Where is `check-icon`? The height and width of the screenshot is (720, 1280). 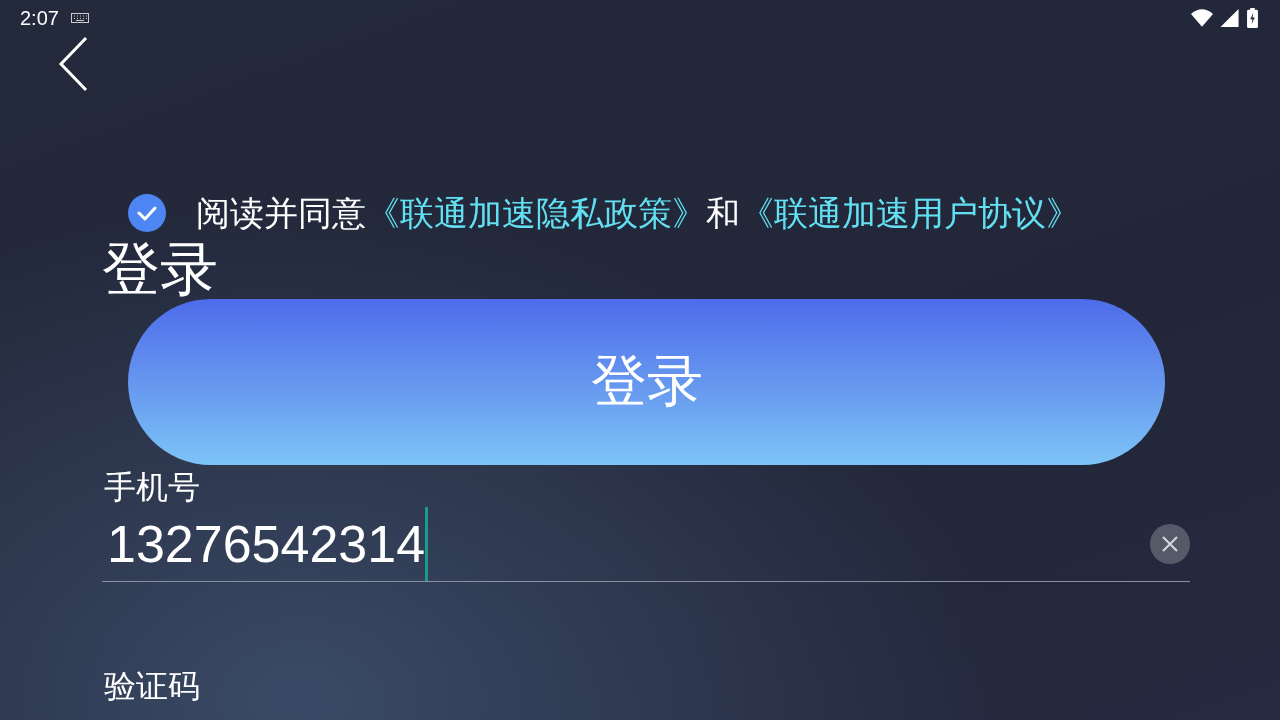
check-icon is located at coordinates (147, 213).